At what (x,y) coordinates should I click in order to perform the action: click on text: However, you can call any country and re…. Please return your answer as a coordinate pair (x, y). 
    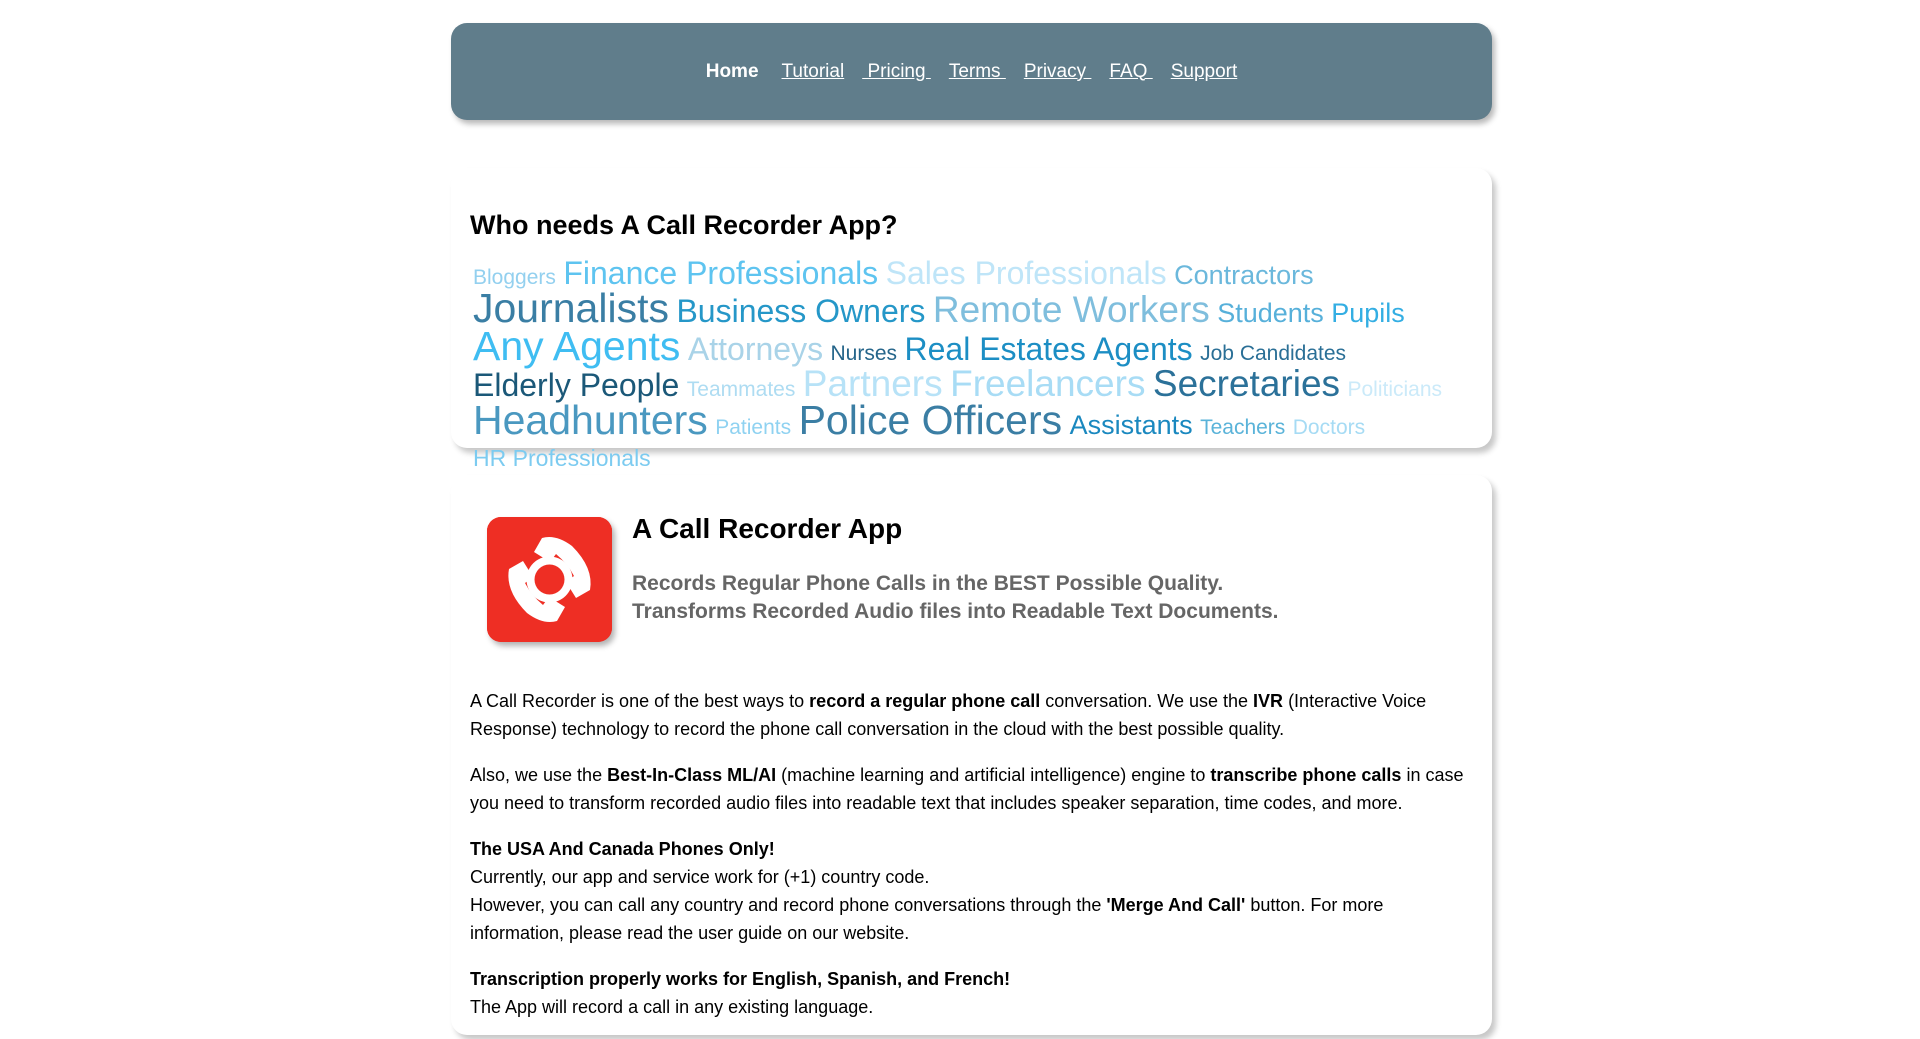
    Looking at the image, I should click on (788, 905).